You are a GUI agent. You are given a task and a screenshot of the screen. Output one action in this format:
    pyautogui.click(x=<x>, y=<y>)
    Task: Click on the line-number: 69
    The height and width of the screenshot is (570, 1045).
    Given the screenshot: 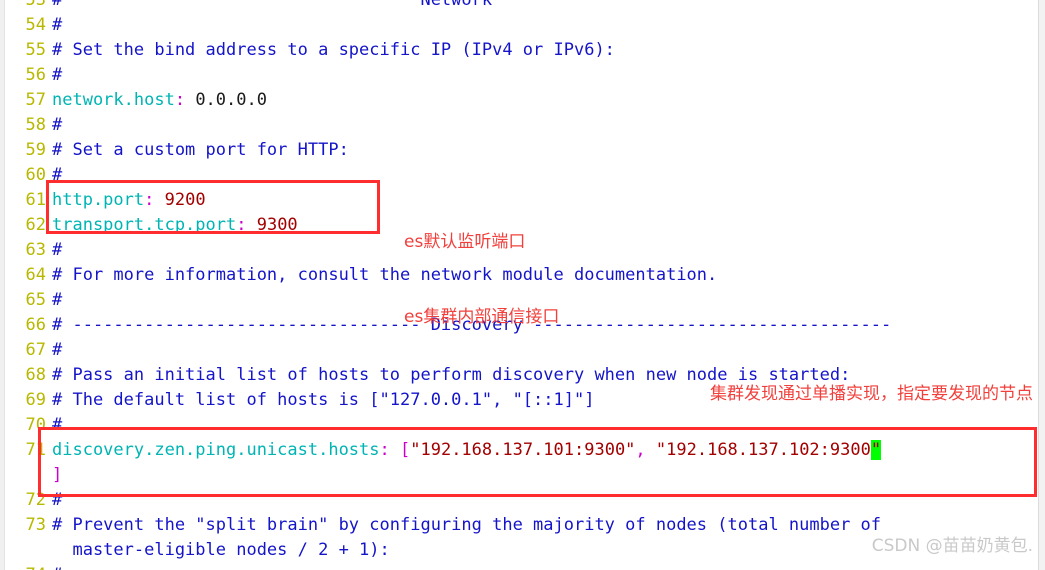 What is the action you would take?
    pyautogui.click(x=35, y=400)
    